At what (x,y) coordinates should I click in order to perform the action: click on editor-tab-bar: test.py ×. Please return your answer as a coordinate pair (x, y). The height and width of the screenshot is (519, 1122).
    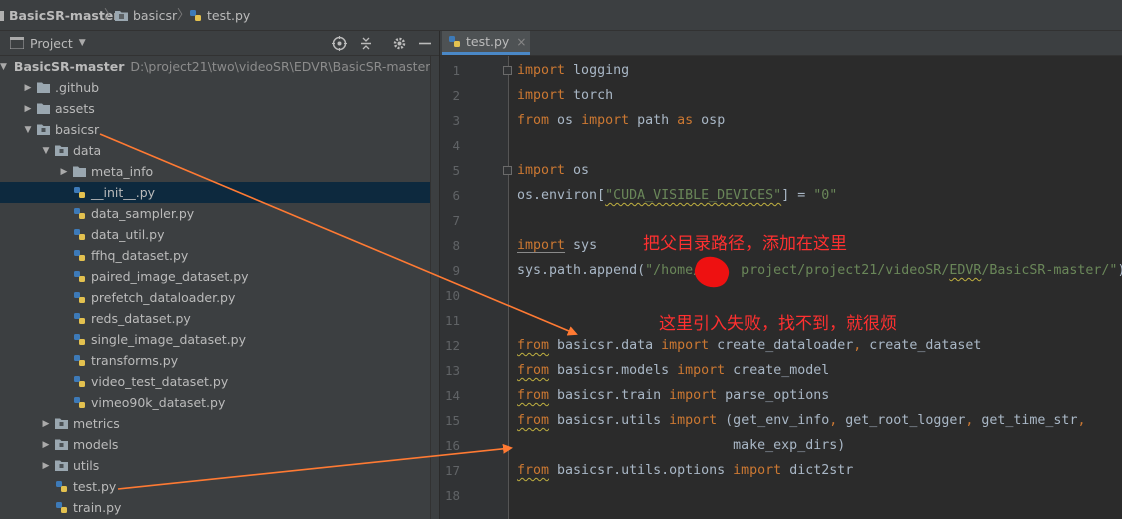
    Looking at the image, I should click on (781, 43).